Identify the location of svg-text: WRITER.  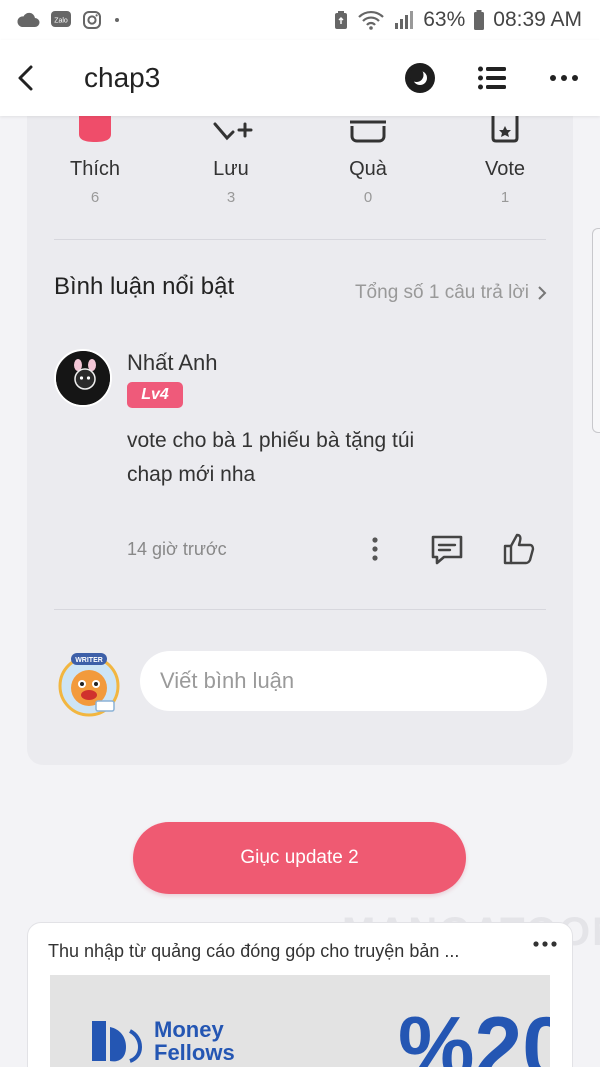
(89, 660).